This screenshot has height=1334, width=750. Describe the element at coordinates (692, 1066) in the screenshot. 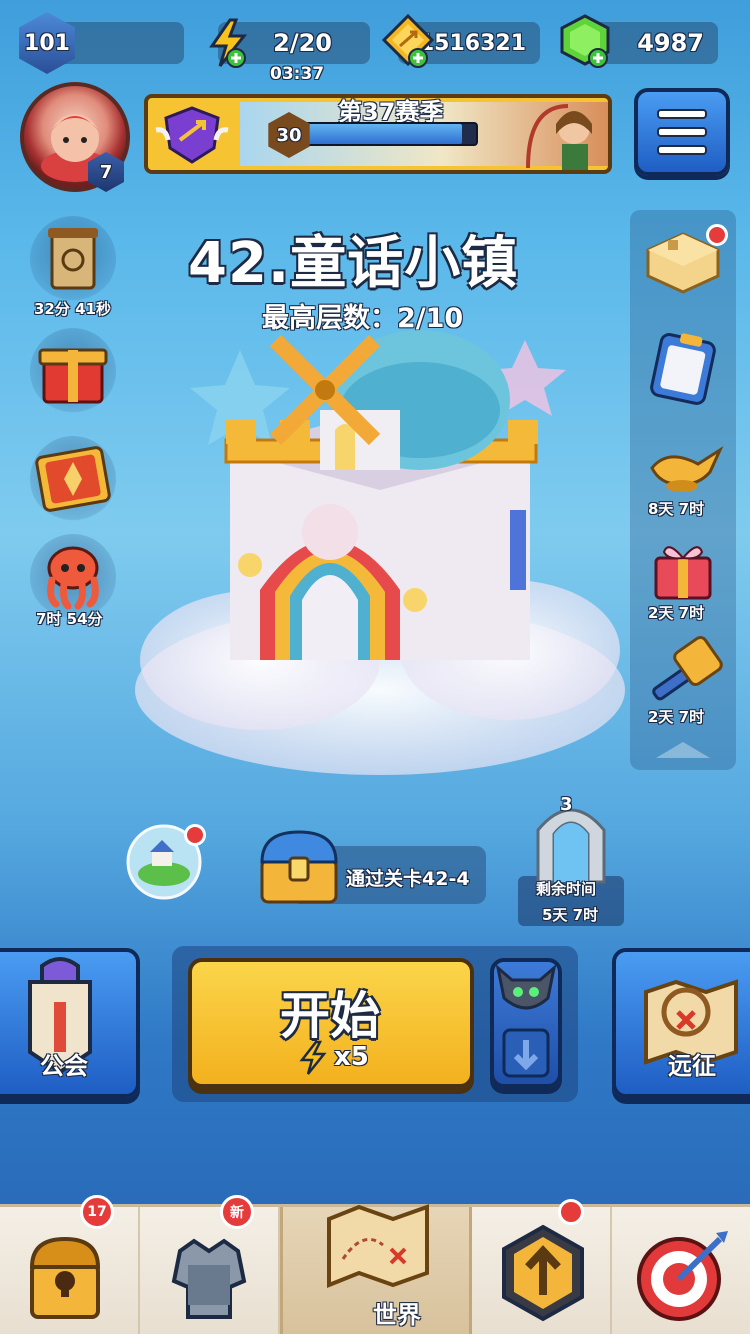

I see `expedition-label: 远征` at that location.